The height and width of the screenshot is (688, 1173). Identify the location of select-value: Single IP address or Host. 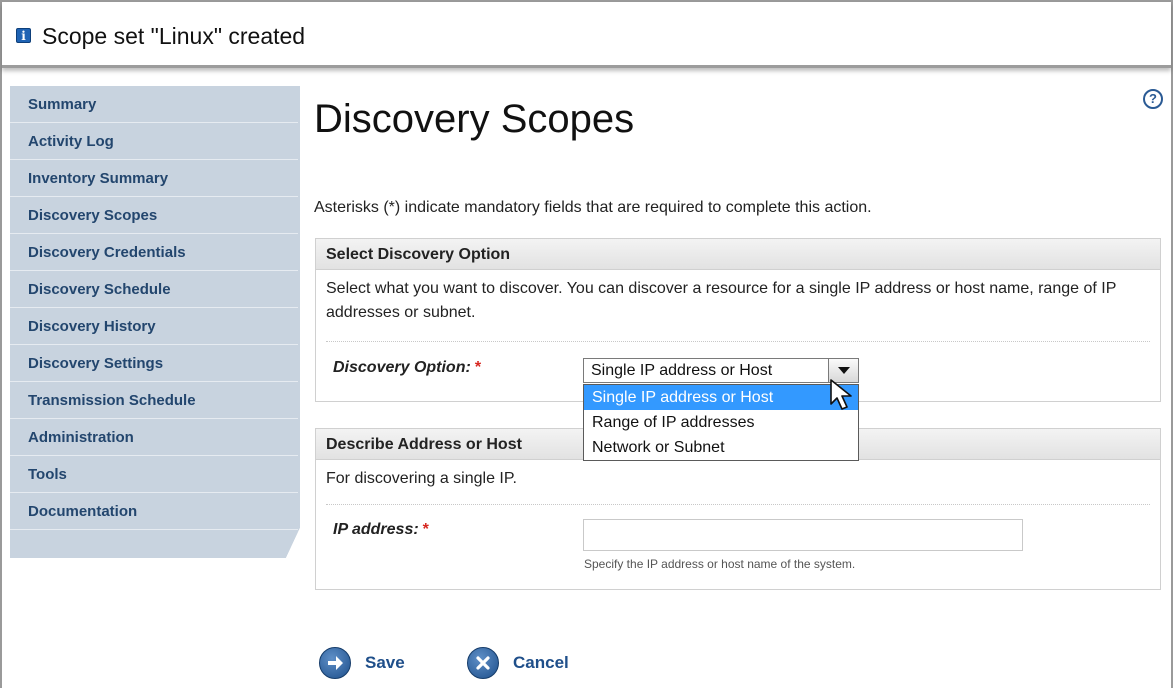
(682, 370).